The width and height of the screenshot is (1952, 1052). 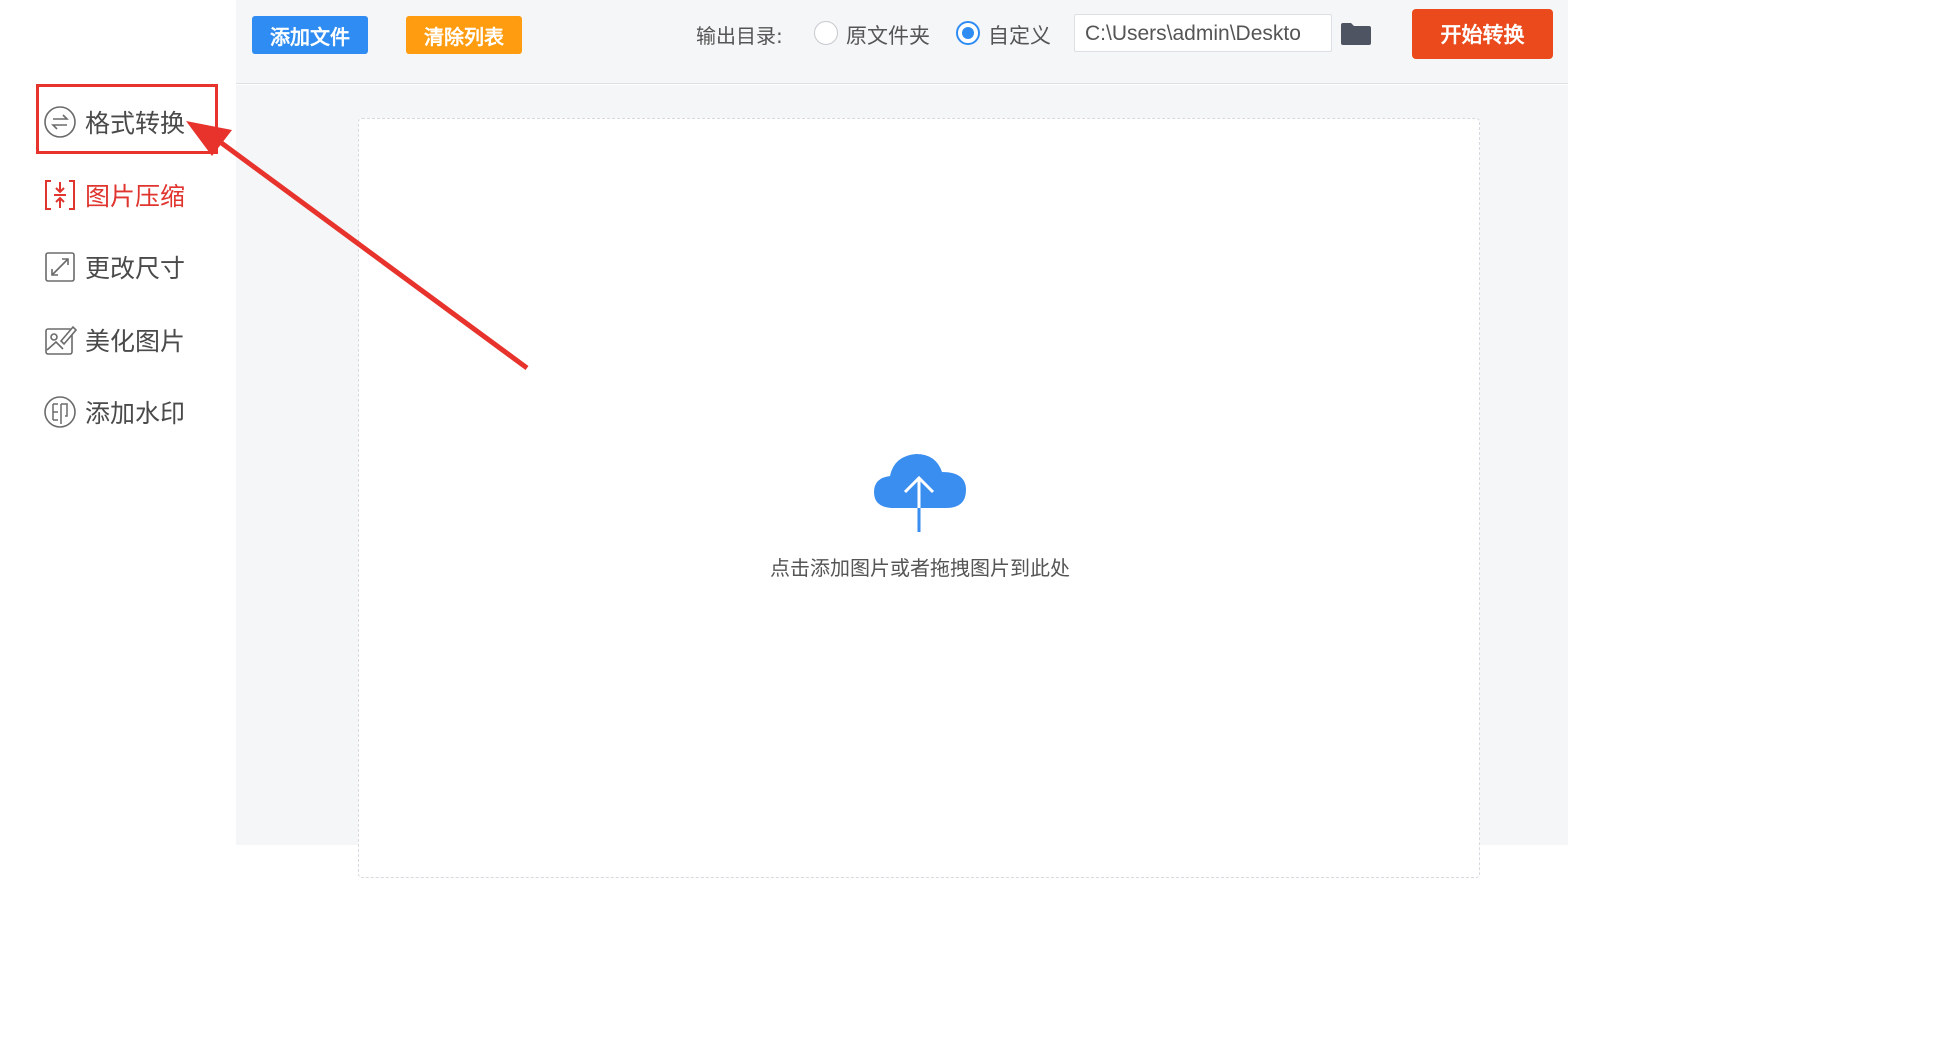 I want to click on beautify-icon, so click(x=60, y=340).